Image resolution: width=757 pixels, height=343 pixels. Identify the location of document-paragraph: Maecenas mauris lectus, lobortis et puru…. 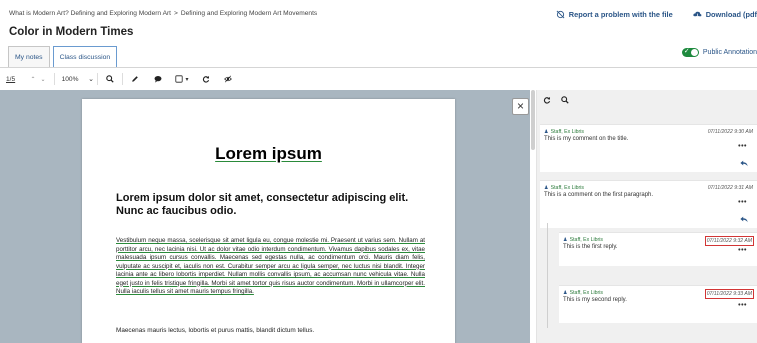
(215, 330).